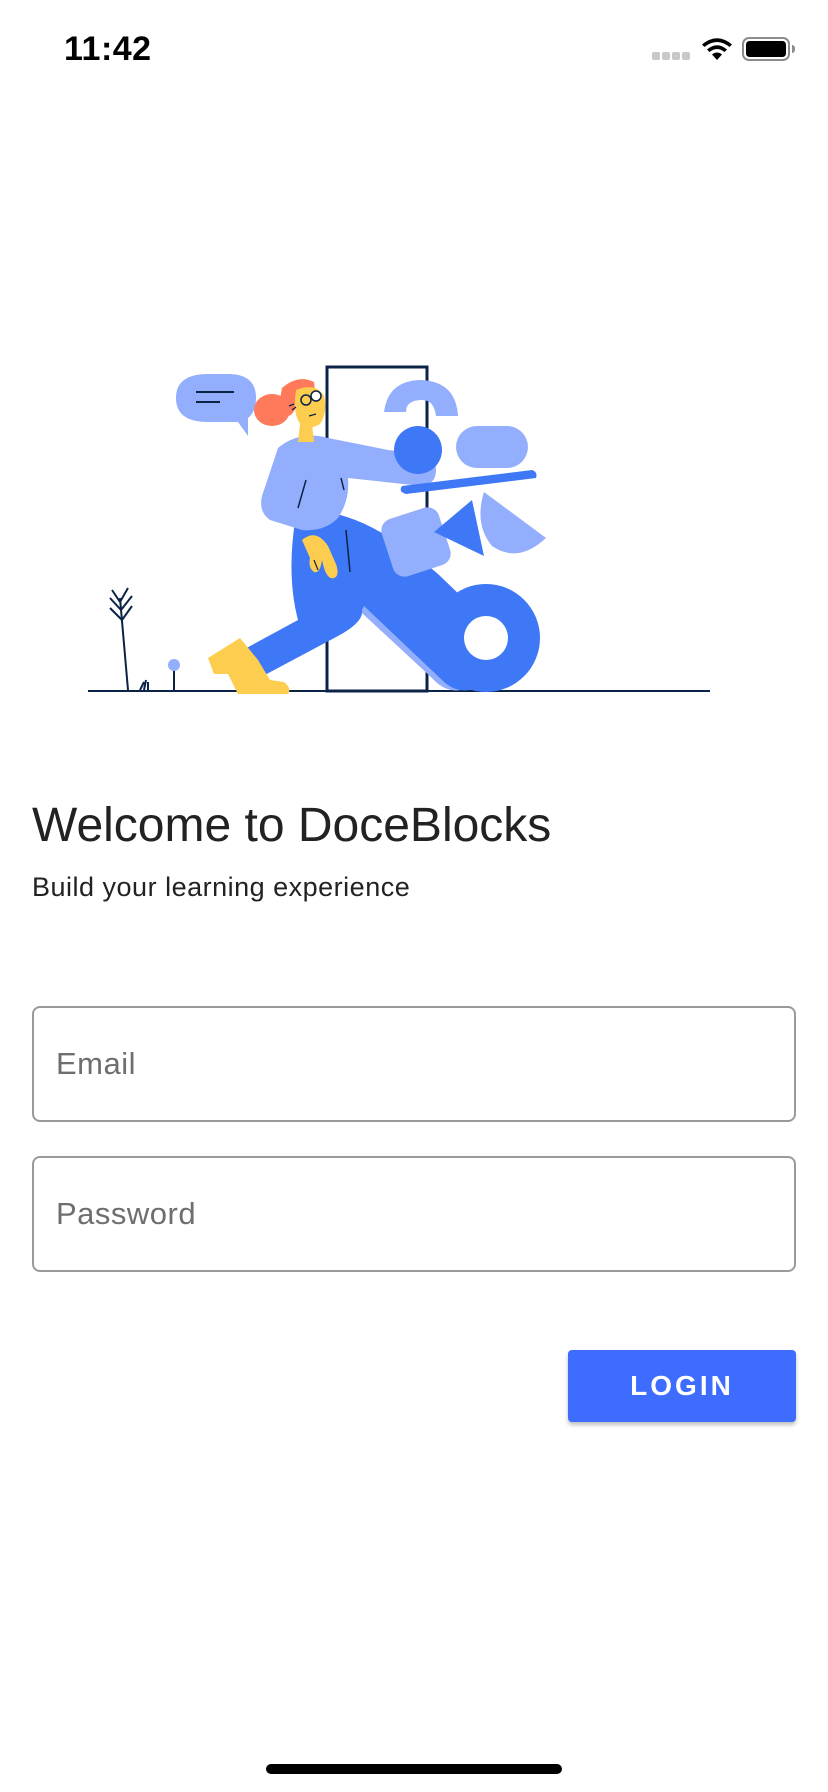  What do you see at coordinates (292, 825) in the screenshot?
I see `page-title: Welcome to DoceBlocks` at bounding box center [292, 825].